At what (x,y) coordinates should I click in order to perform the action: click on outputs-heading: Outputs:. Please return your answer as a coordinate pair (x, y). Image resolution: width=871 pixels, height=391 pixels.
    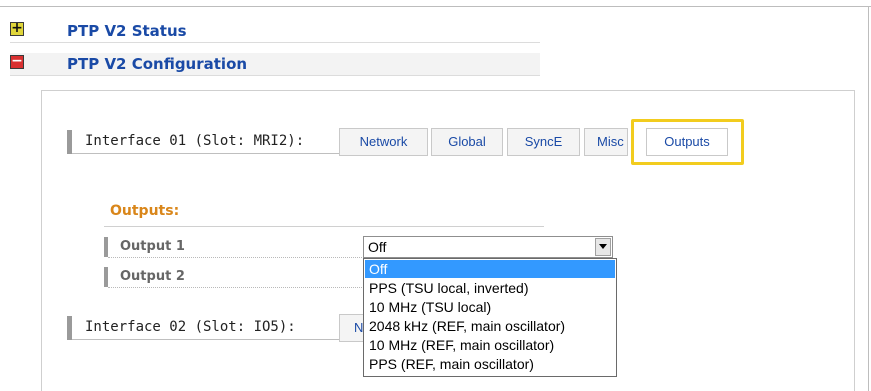
    Looking at the image, I should click on (145, 211).